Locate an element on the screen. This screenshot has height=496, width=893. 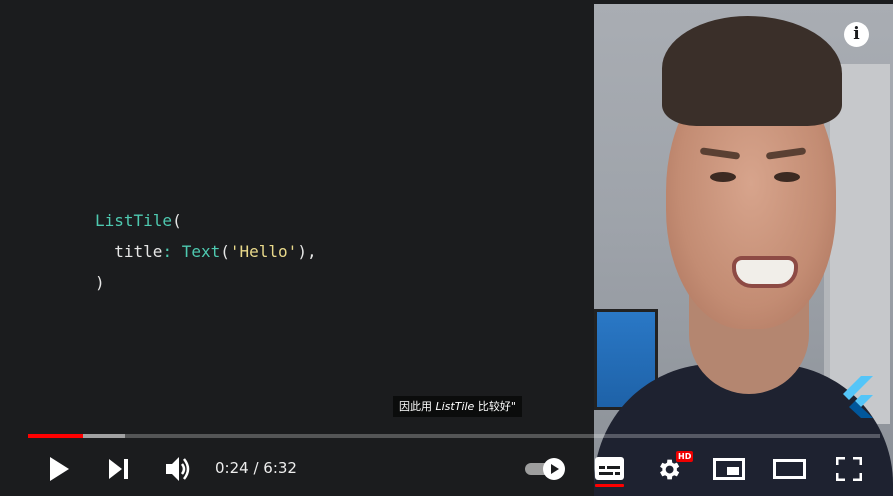
progress-played is located at coordinates (55, 436).